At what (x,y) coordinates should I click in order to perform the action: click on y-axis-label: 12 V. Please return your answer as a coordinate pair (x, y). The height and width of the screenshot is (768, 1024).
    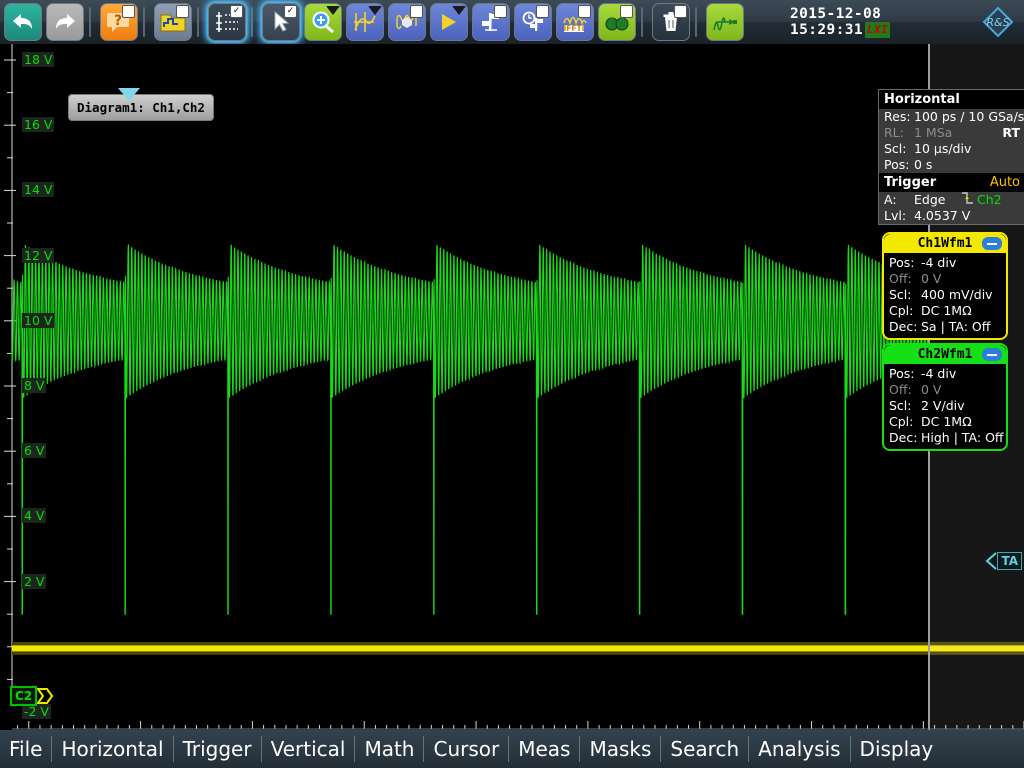
    Looking at the image, I should click on (38, 255).